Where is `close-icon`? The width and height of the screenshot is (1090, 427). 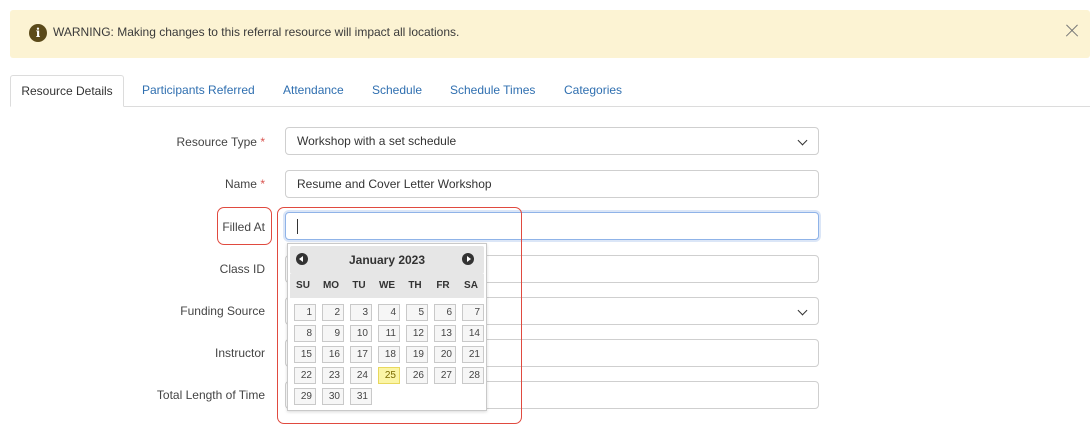
close-icon is located at coordinates (1073, 31).